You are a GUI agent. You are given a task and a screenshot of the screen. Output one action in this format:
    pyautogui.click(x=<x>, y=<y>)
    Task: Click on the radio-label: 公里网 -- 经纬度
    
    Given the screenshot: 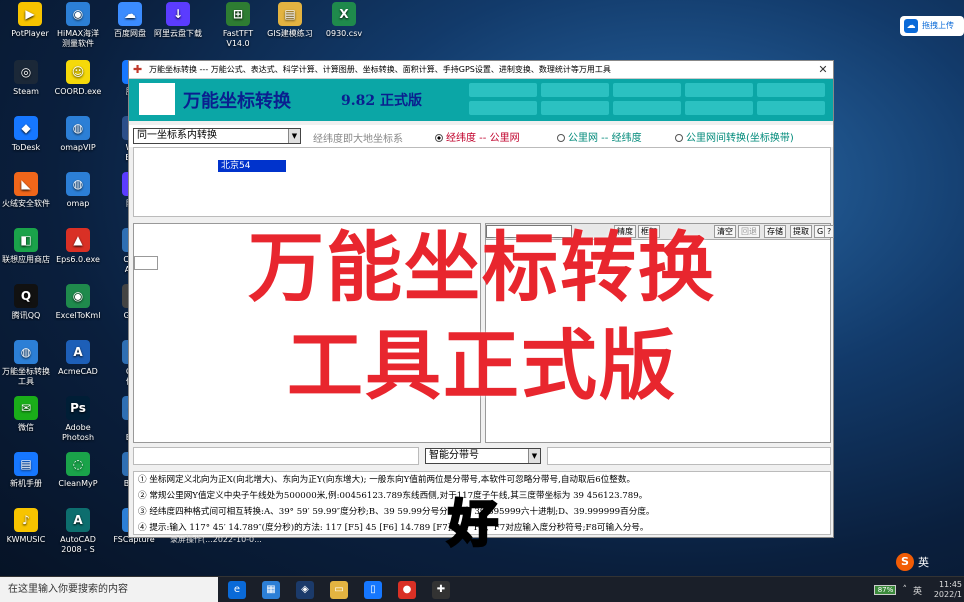 What is the action you would take?
    pyautogui.click(x=605, y=138)
    